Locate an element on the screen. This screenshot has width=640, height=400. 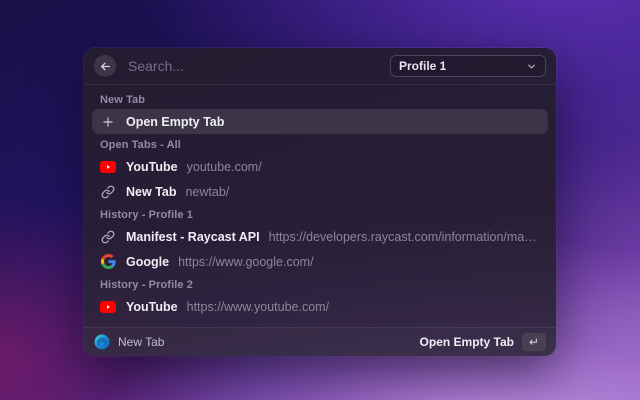
item-title: Open Empty Tab is located at coordinates (175, 121).